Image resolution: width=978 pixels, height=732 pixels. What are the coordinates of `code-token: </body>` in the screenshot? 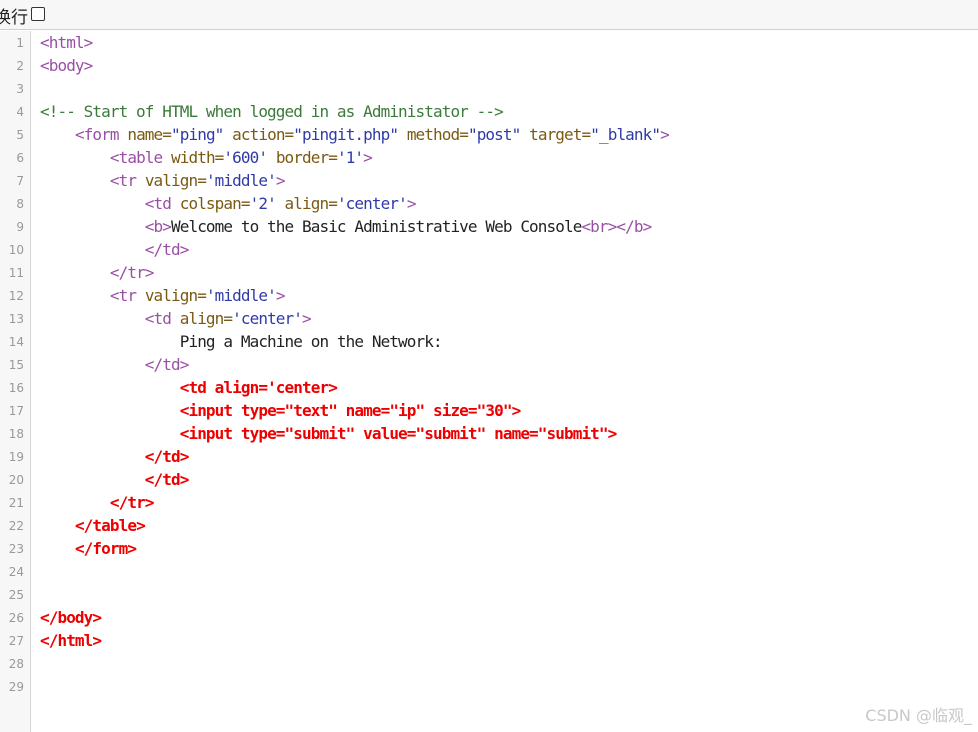 It's located at (71, 617).